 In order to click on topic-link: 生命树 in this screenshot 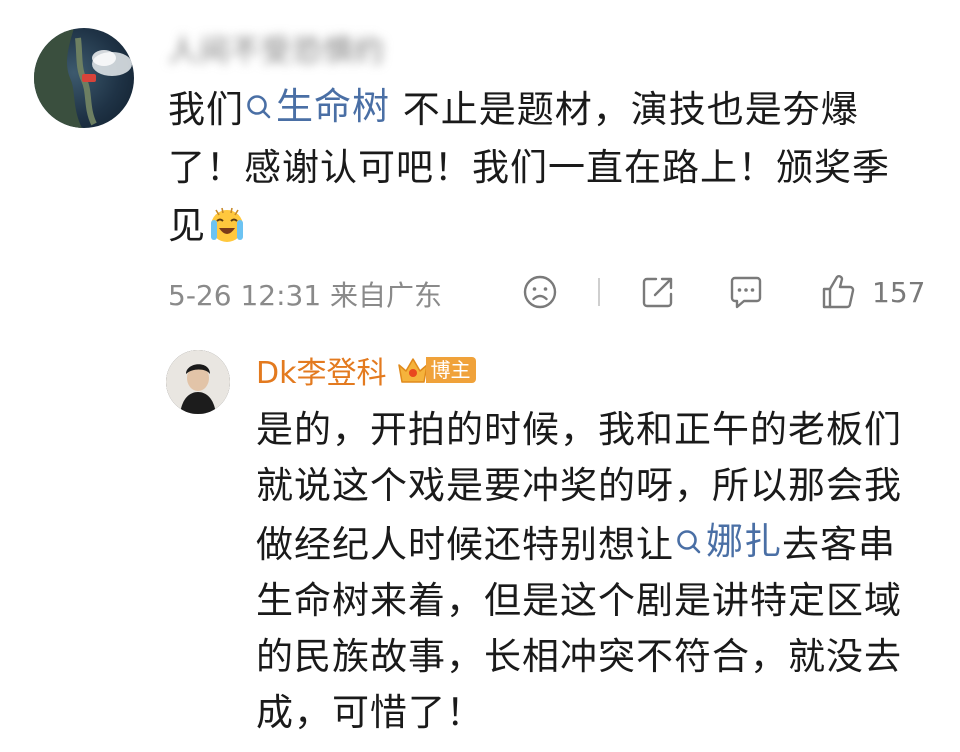, I will do `click(317, 107)`.